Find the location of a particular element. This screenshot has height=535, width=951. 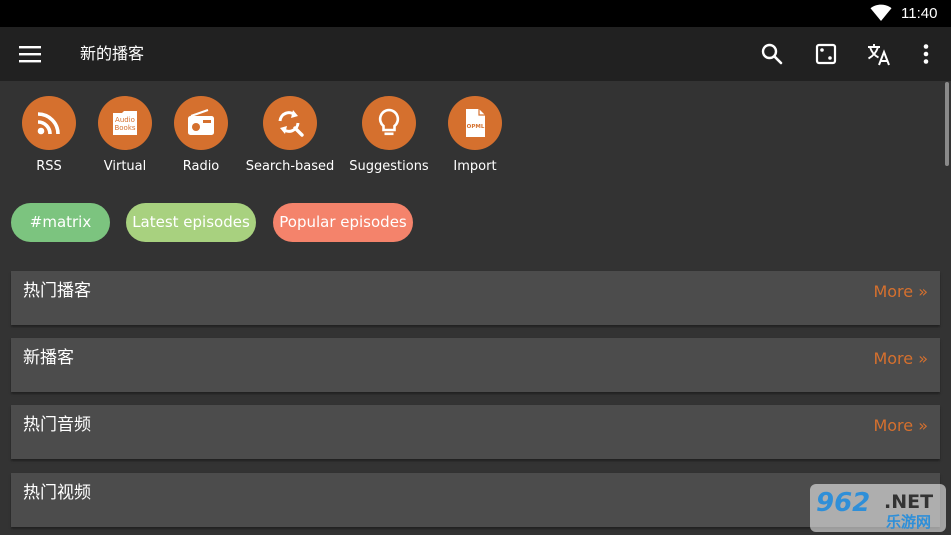

search-refresh-icon is located at coordinates (291, 123).